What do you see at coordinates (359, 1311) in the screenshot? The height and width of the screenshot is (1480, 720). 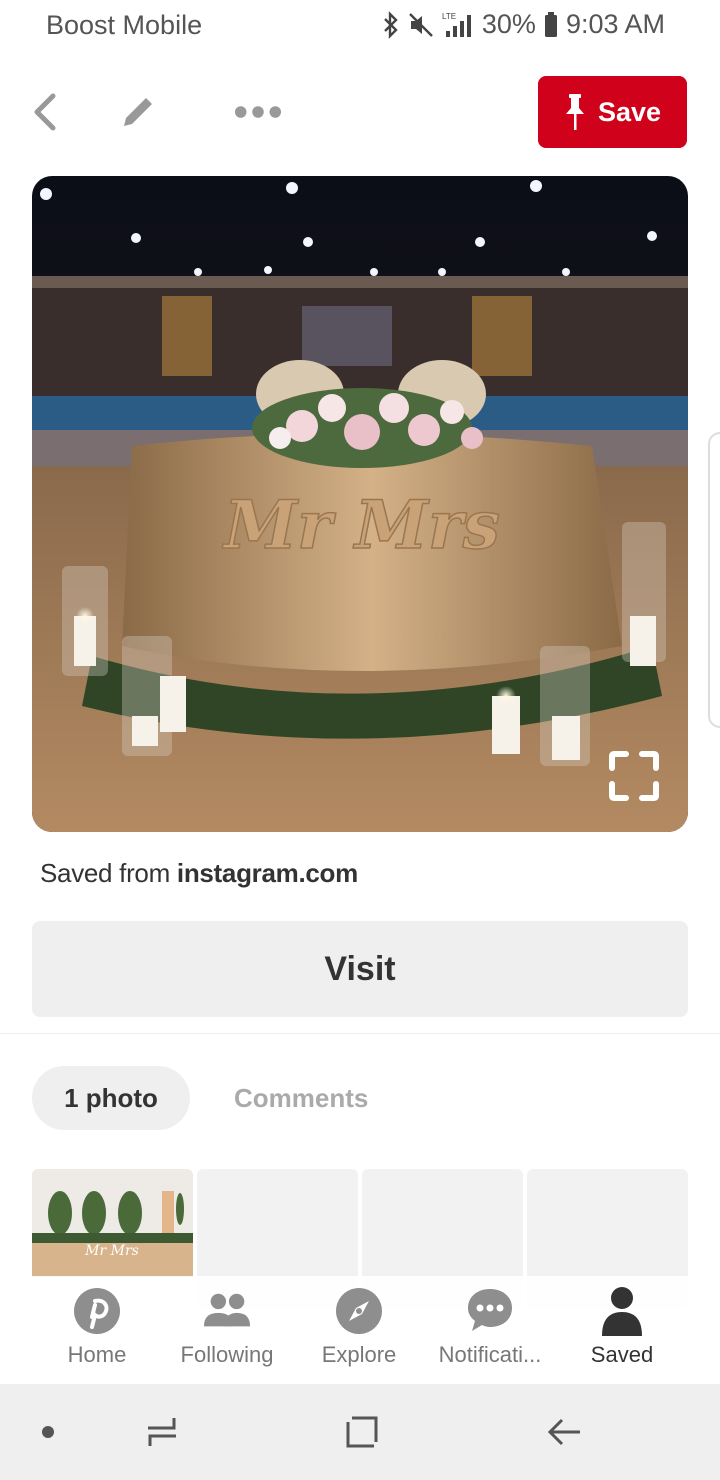 I see `compass-icon` at bounding box center [359, 1311].